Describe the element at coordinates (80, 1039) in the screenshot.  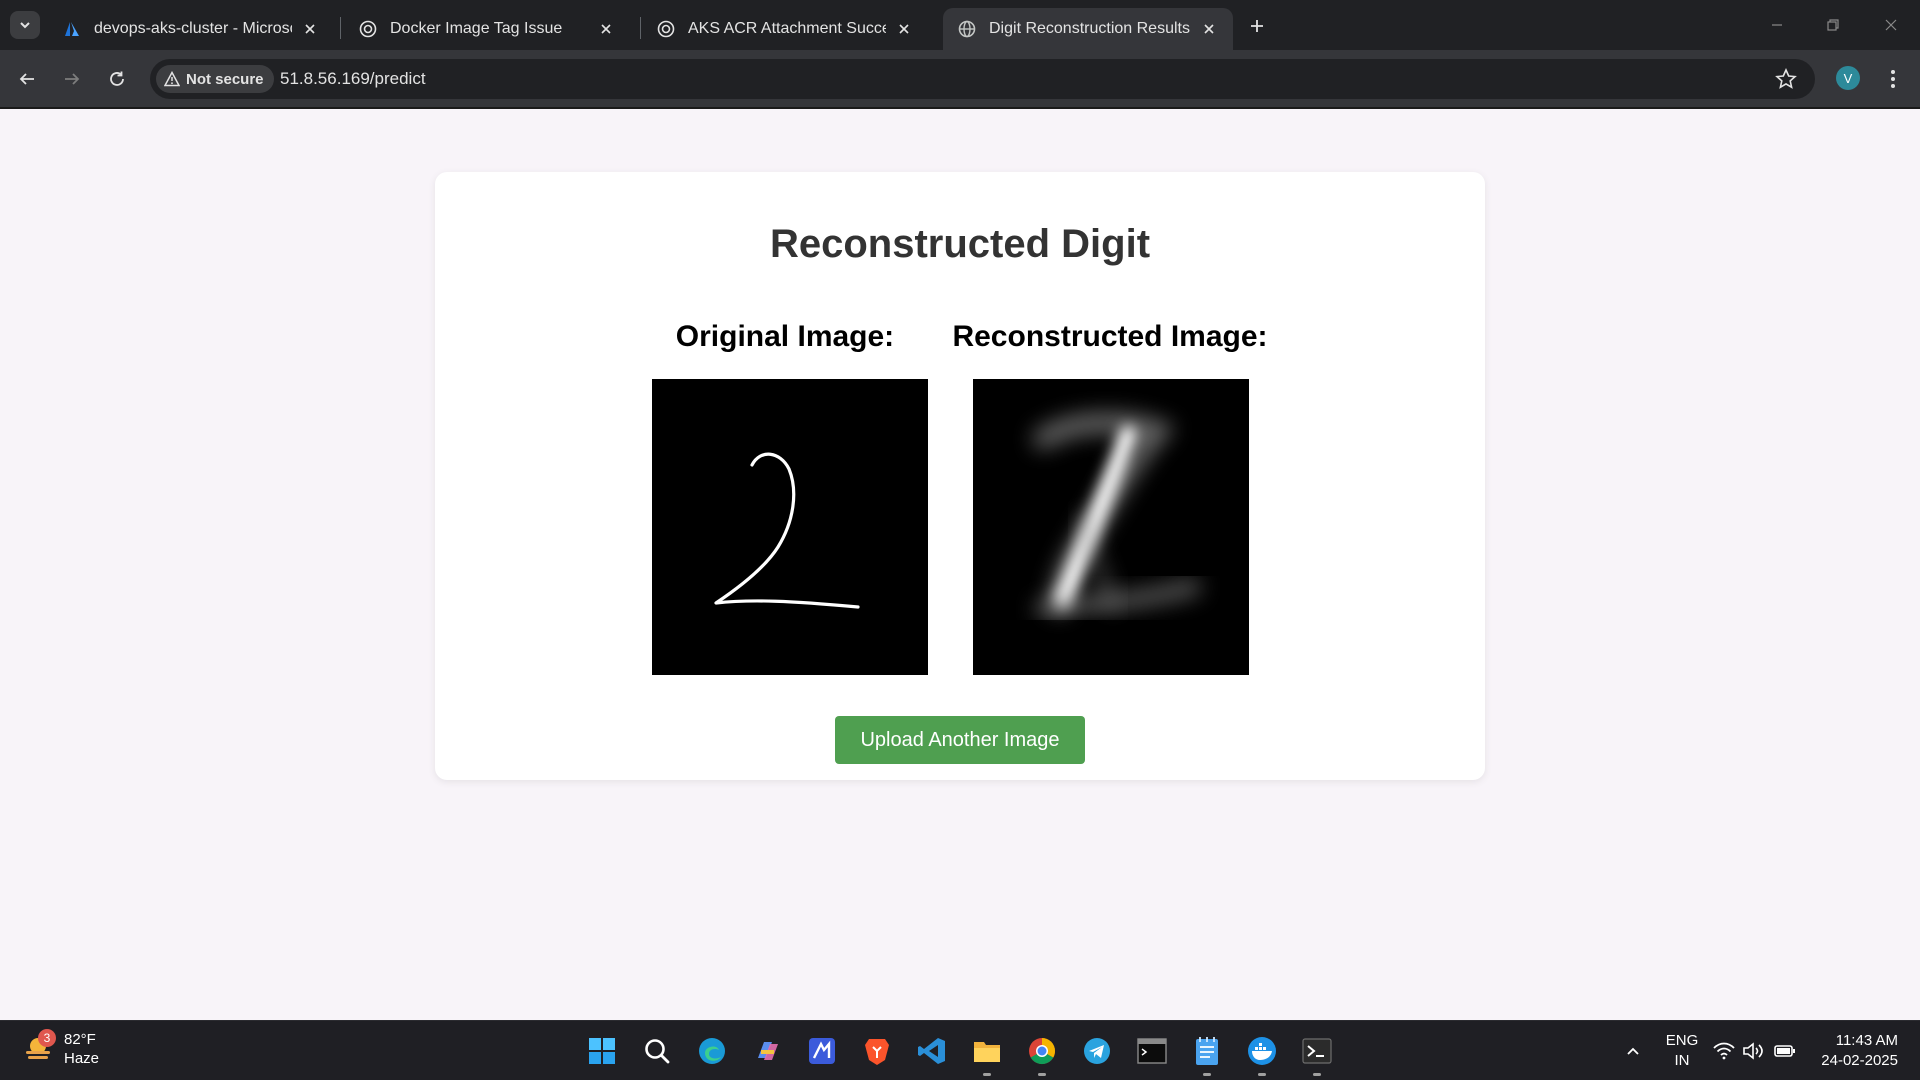
I see `weather-temperature: 82°F` at that location.